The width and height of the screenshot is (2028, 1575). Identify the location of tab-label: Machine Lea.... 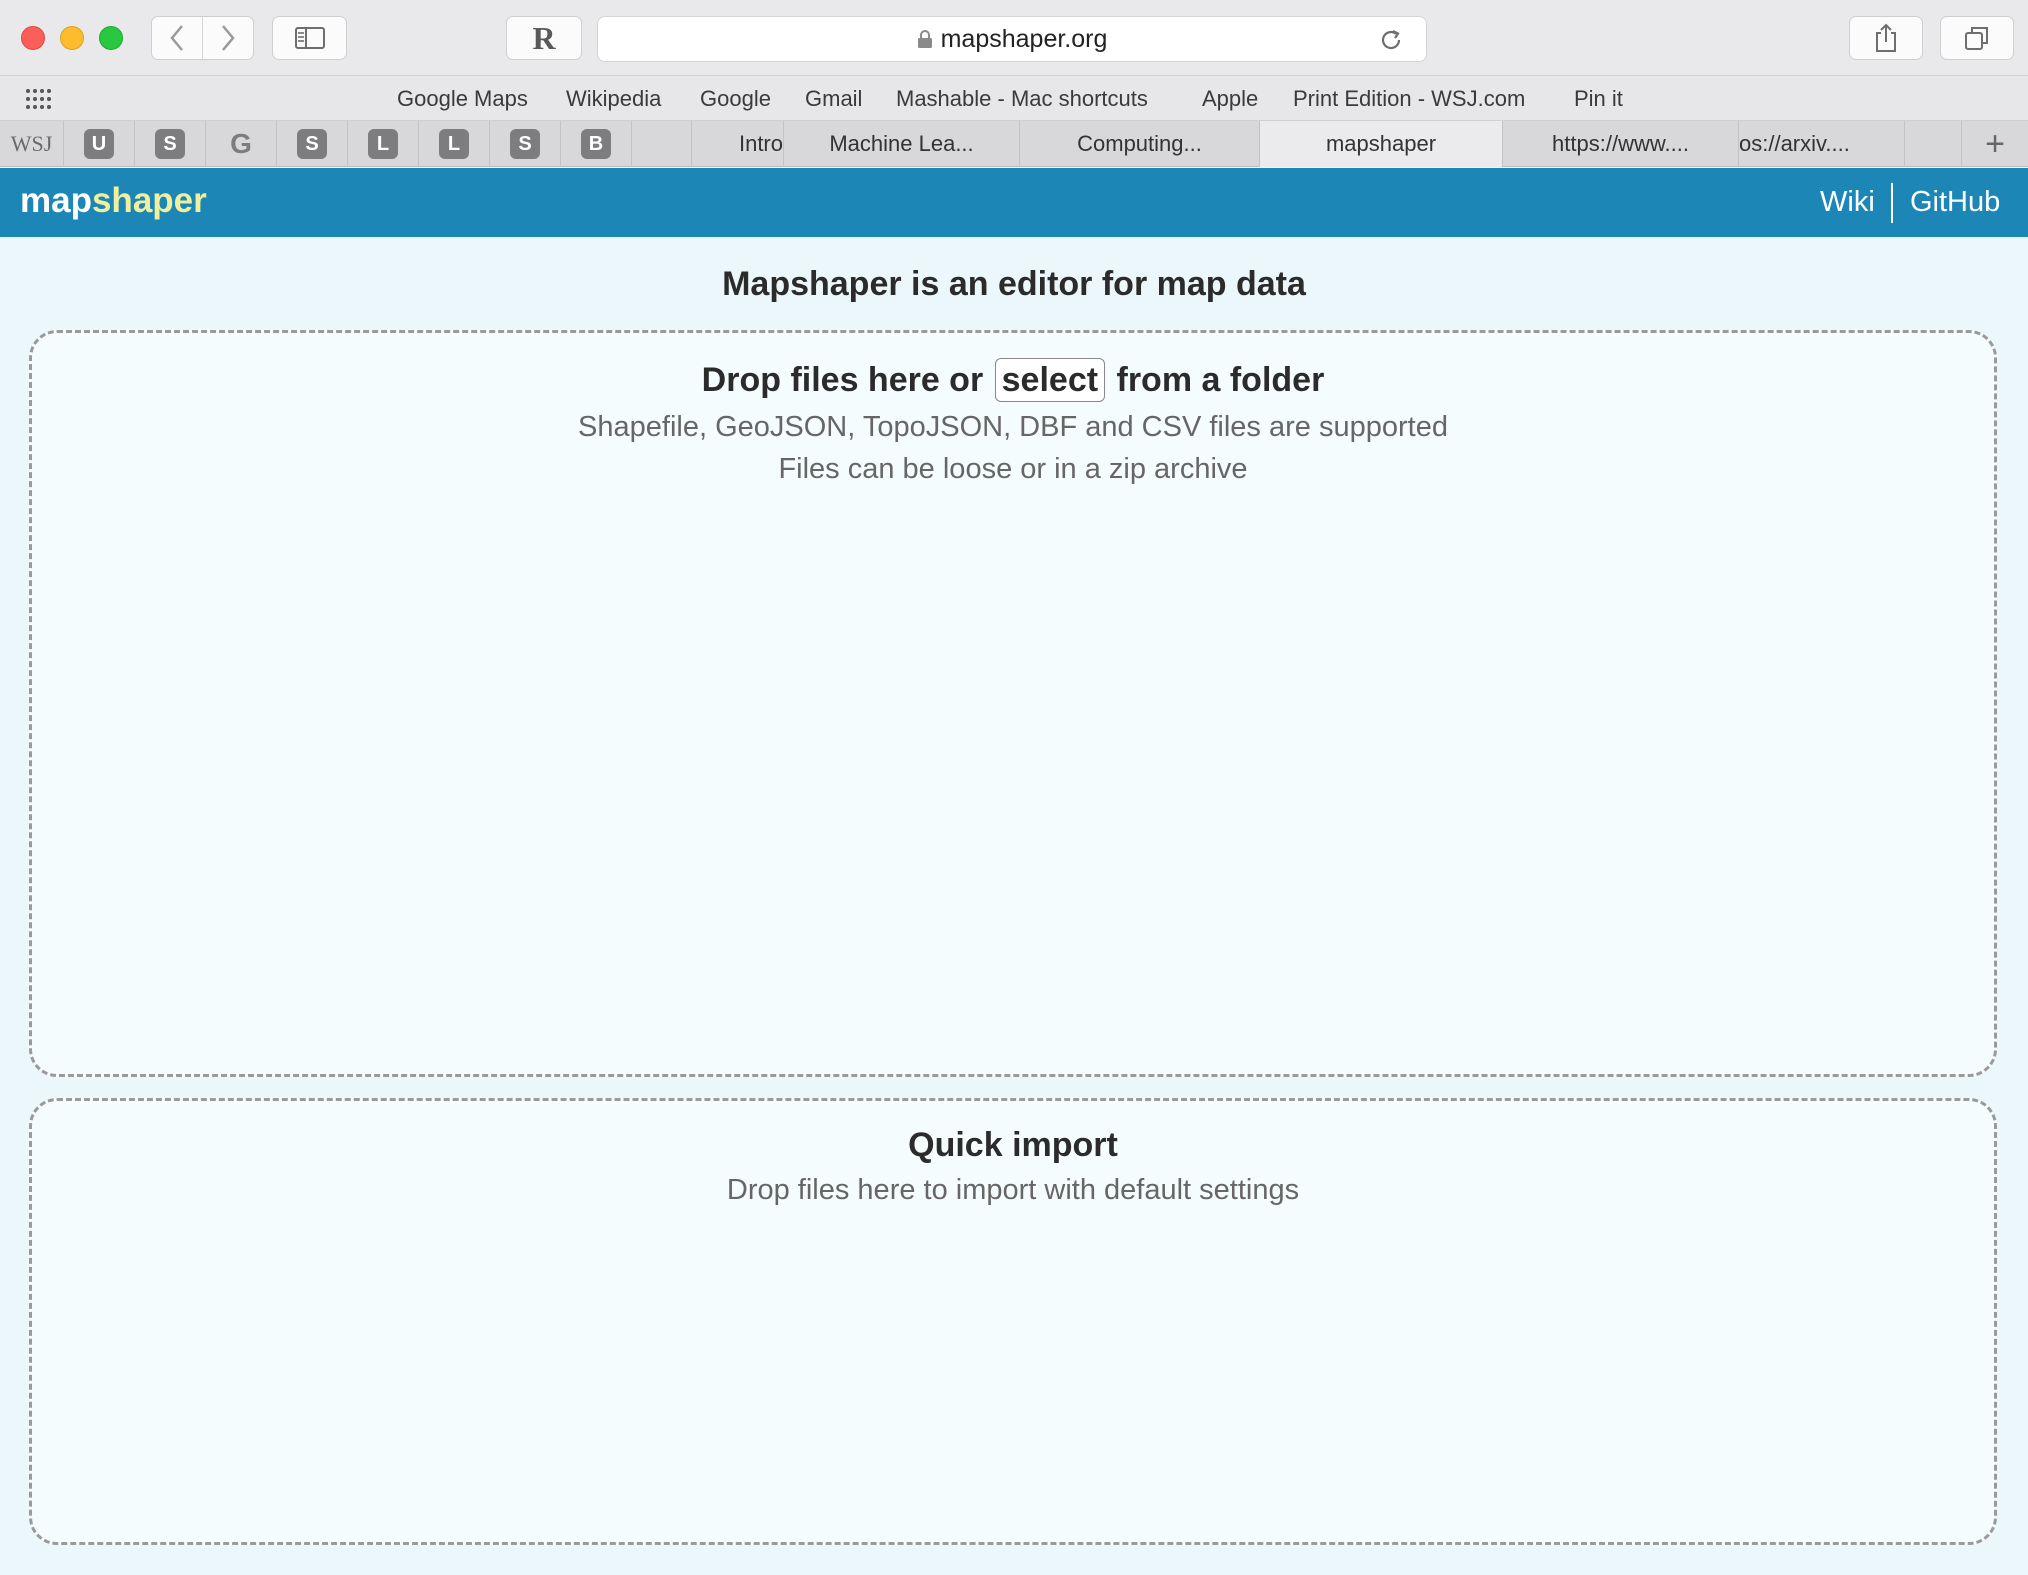
(901, 143).